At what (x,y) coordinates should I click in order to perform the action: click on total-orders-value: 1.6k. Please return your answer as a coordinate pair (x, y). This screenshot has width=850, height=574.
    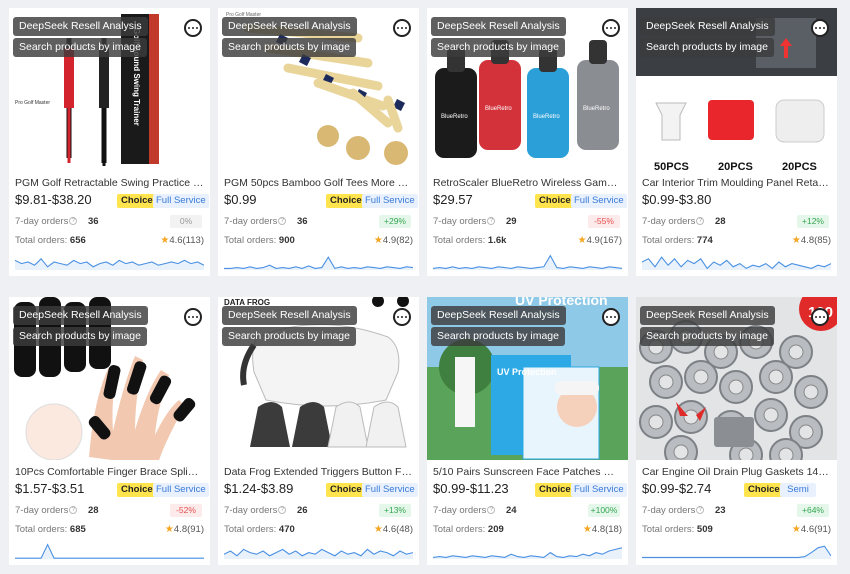
    Looking at the image, I should click on (497, 240).